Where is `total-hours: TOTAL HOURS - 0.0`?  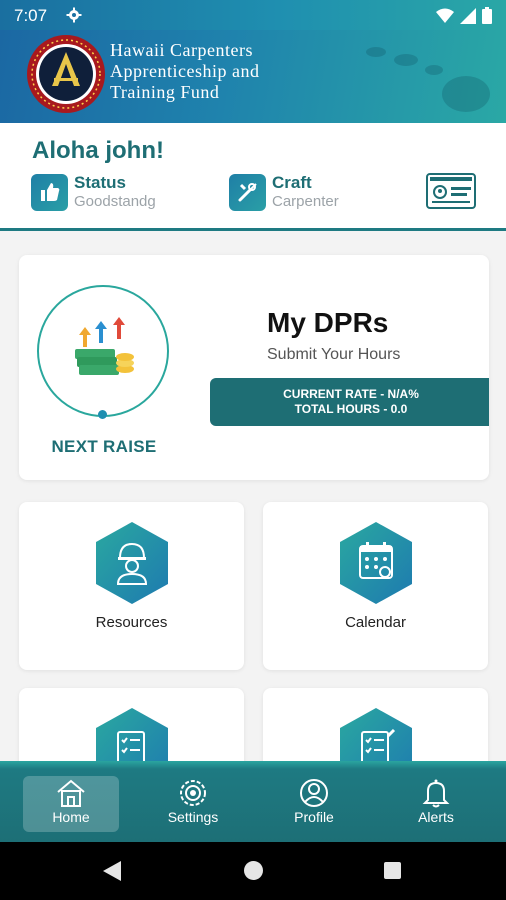
total-hours: TOTAL HOURS - 0.0 is located at coordinates (351, 409).